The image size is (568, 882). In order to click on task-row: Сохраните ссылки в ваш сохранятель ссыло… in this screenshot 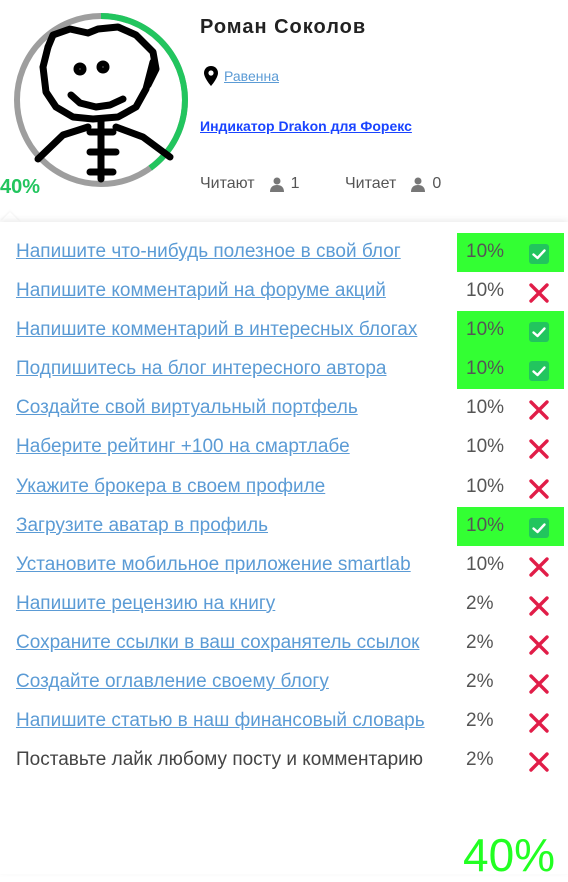, I will do `click(284, 643)`.